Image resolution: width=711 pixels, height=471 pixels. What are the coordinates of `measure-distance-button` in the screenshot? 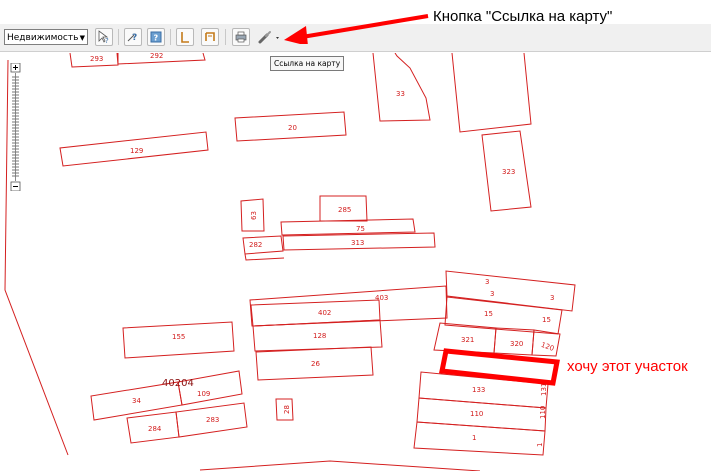 It's located at (185, 37).